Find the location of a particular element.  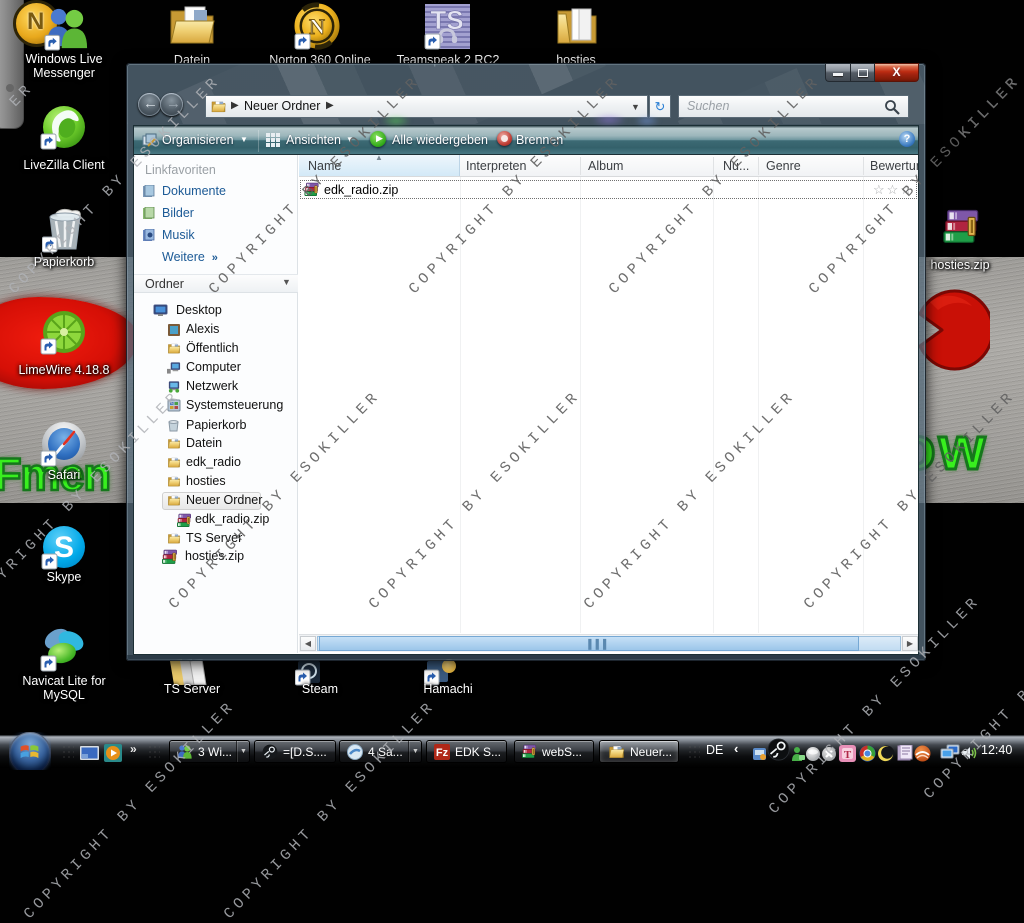

svg-text: N is located at coordinates (317, 26).